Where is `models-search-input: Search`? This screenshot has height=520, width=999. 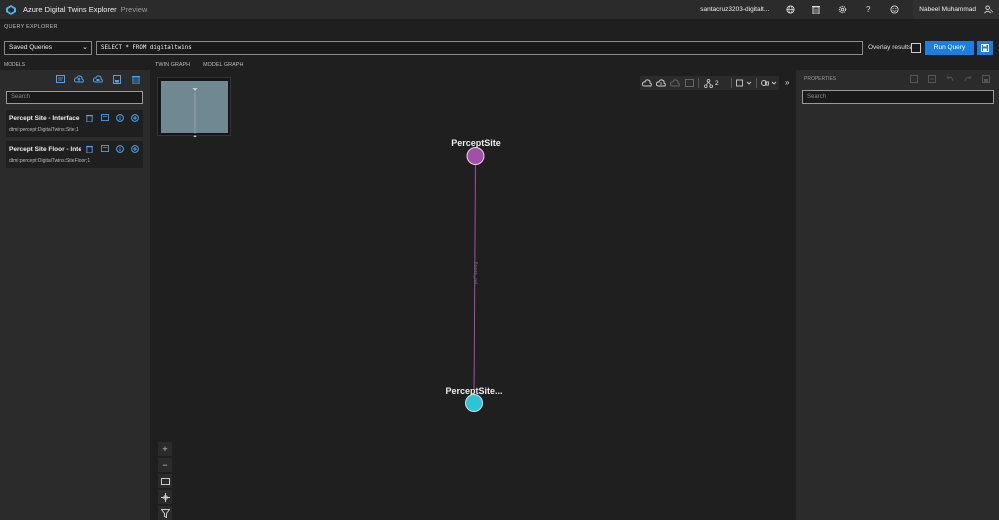 models-search-input: Search is located at coordinates (74, 97).